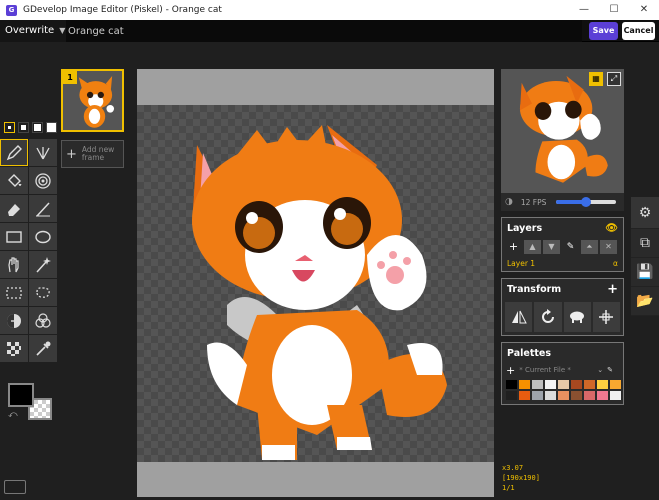 Image resolution: width=659 pixels, height=500 pixels. Describe the element at coordinates (570, 247) in the screenshot. I see `edit-layer-button: ✎` at that location.